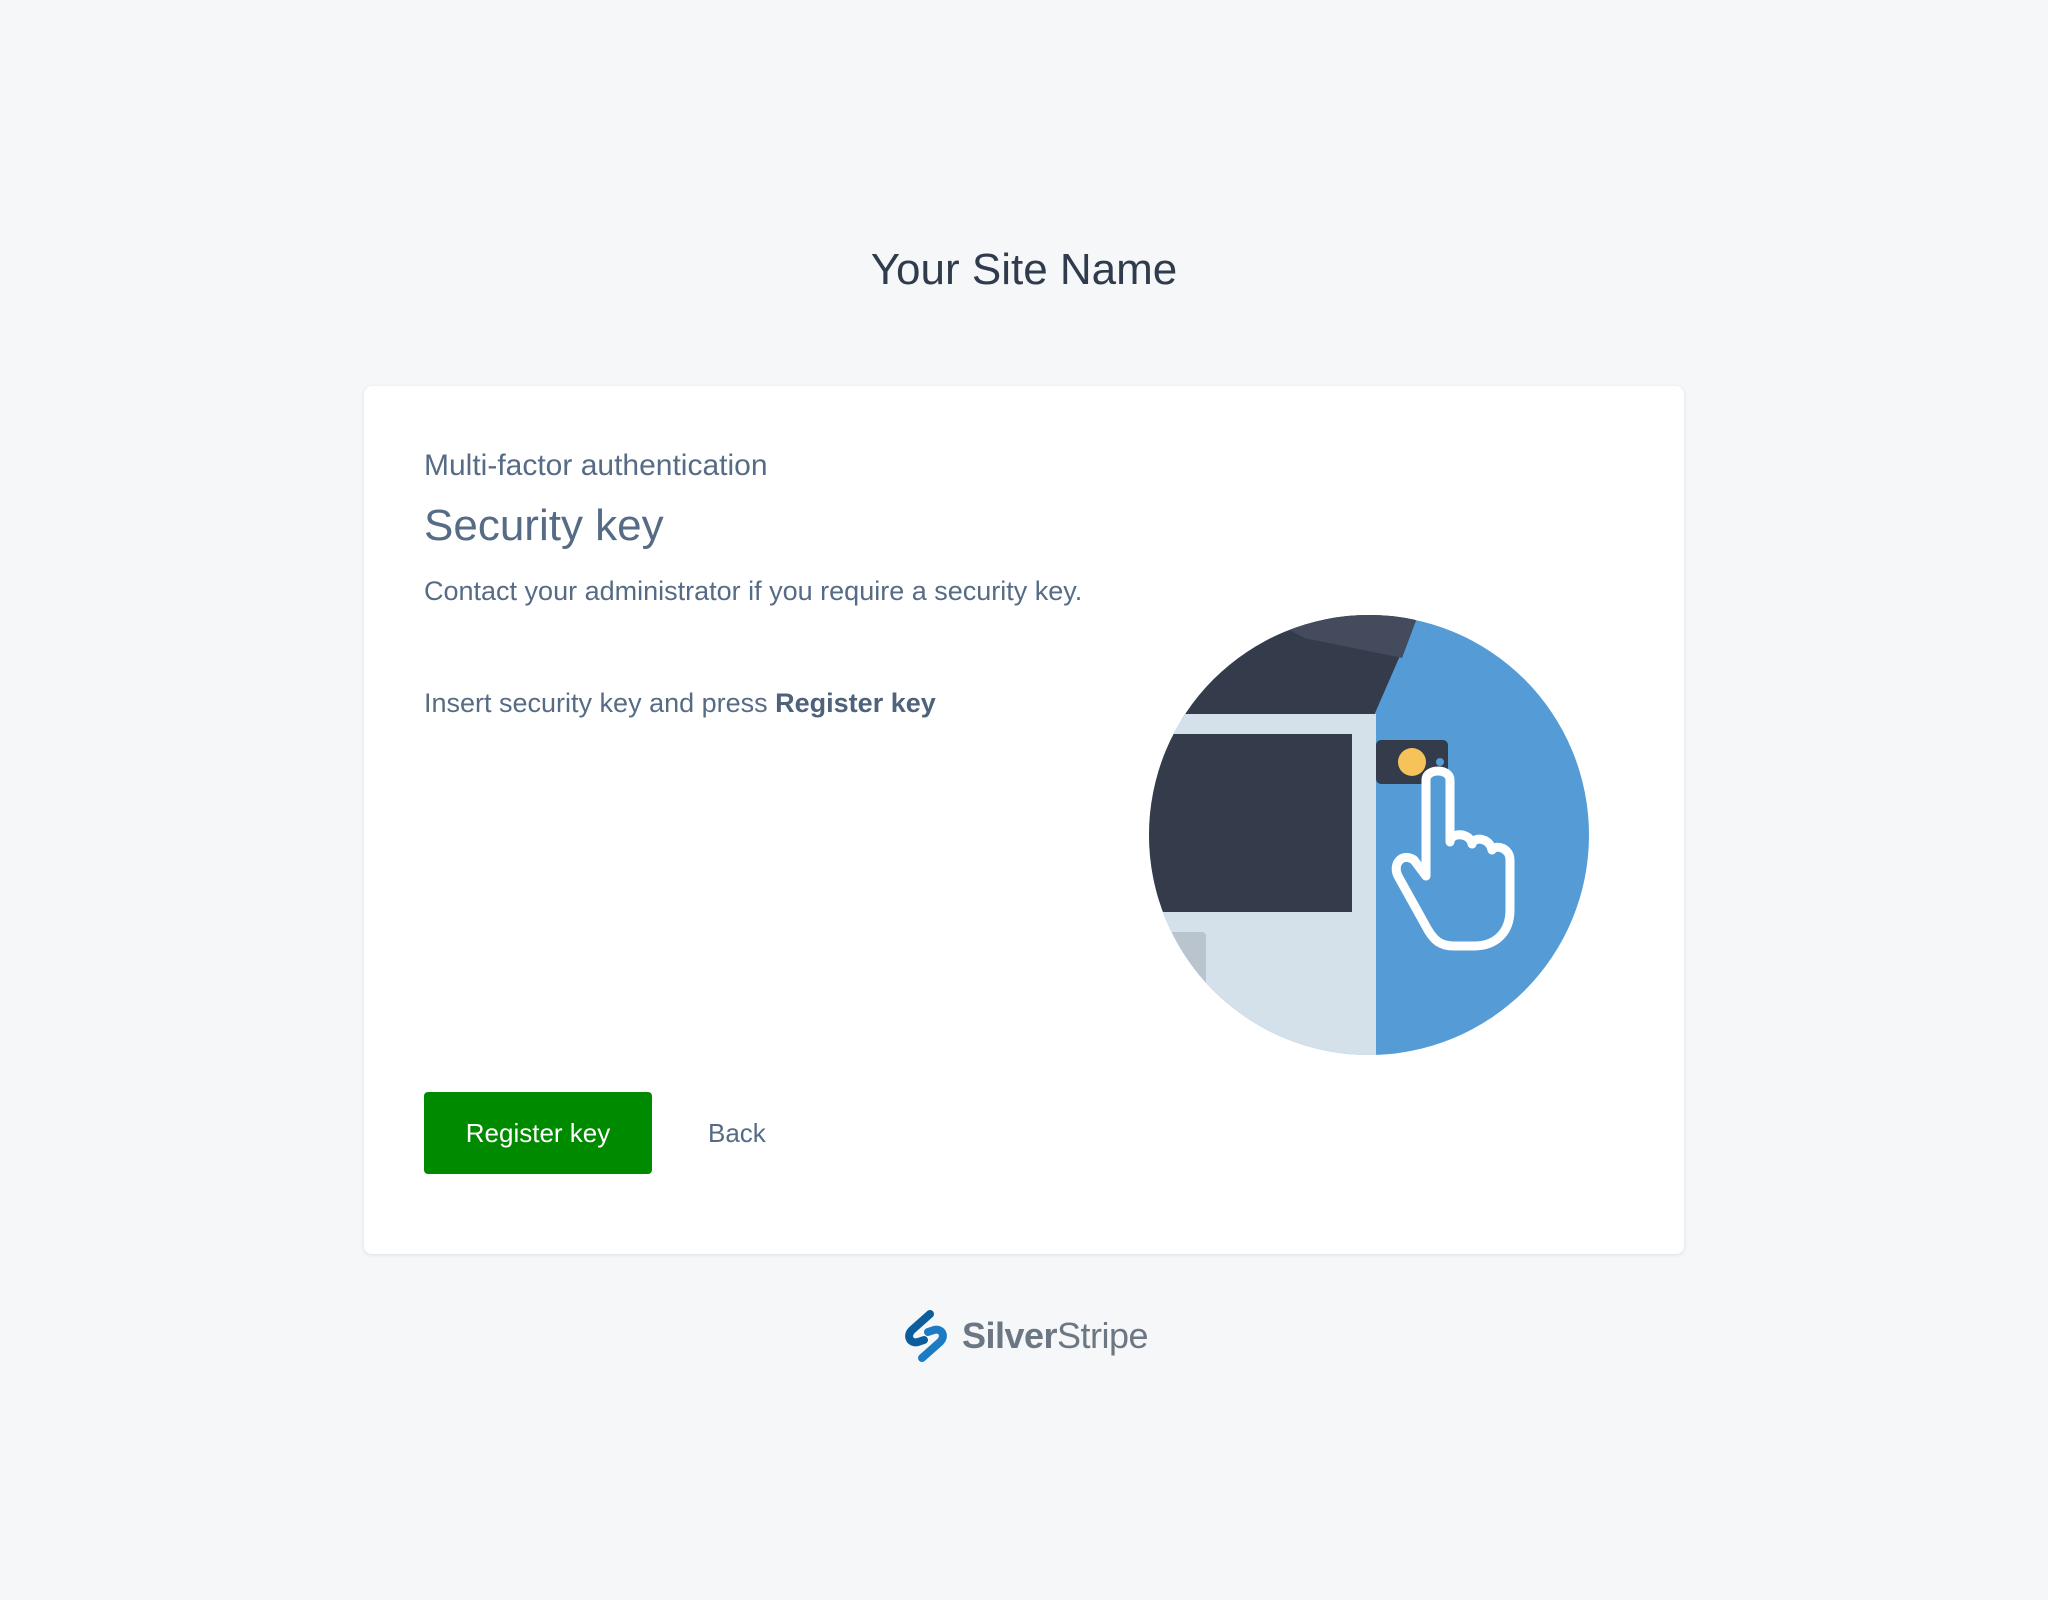 This screenshot has width=2048, height=1600. I want to click on logo-text-light: Stripe, so click(1103, 1335).